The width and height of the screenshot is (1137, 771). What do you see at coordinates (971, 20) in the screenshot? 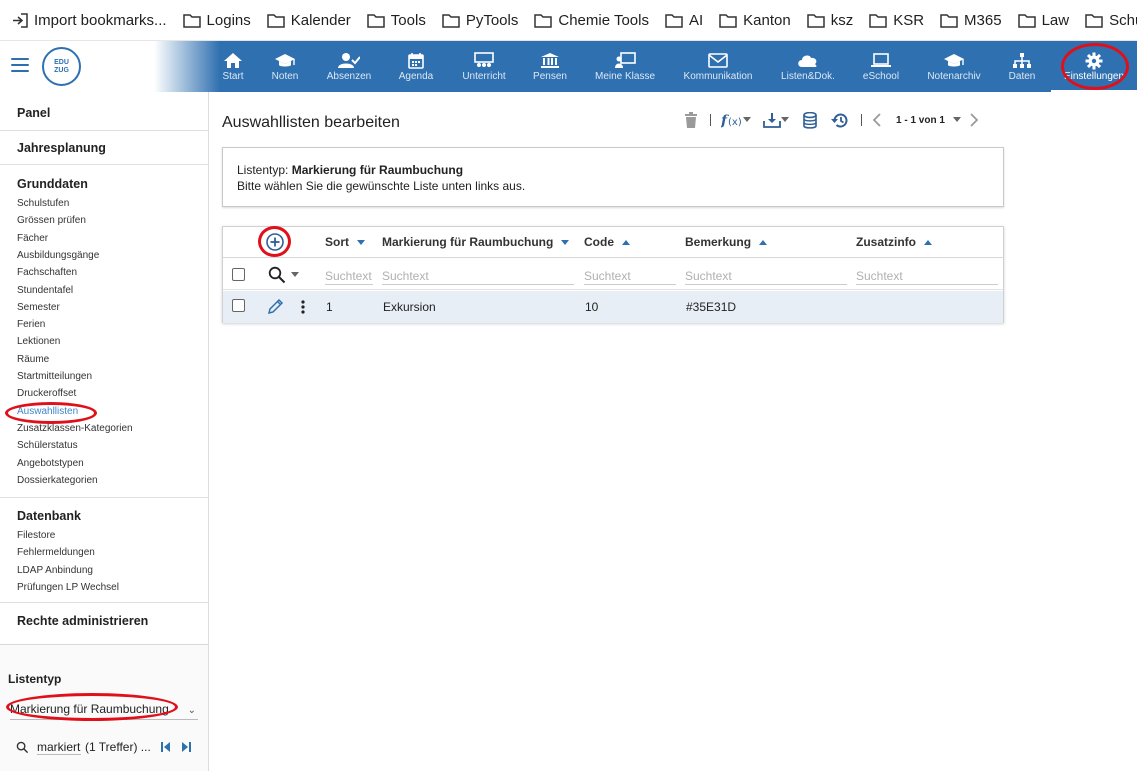
I see `bookmark-m365: M365` at bounding box center [971, 20].